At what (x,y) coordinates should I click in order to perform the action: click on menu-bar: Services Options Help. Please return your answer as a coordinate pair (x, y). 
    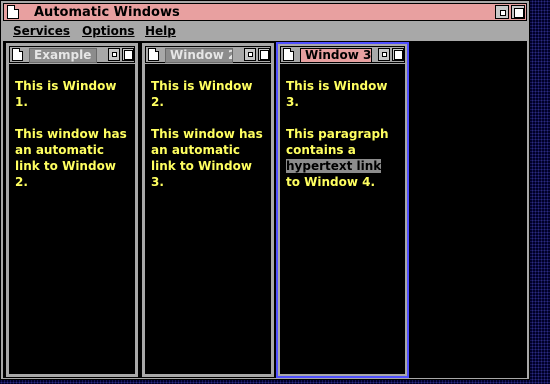
    Looking at the image, I should click on (265, 31).